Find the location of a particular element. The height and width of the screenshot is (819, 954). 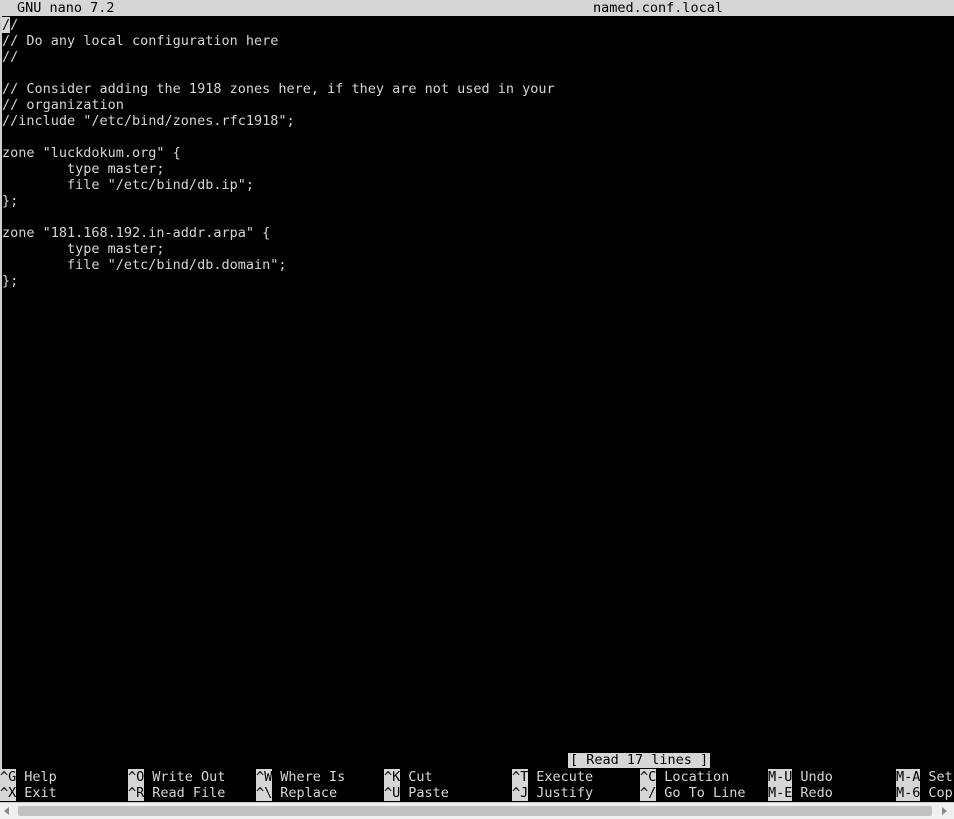

shortcut-label: Cut is located at coordinates (420, 777).